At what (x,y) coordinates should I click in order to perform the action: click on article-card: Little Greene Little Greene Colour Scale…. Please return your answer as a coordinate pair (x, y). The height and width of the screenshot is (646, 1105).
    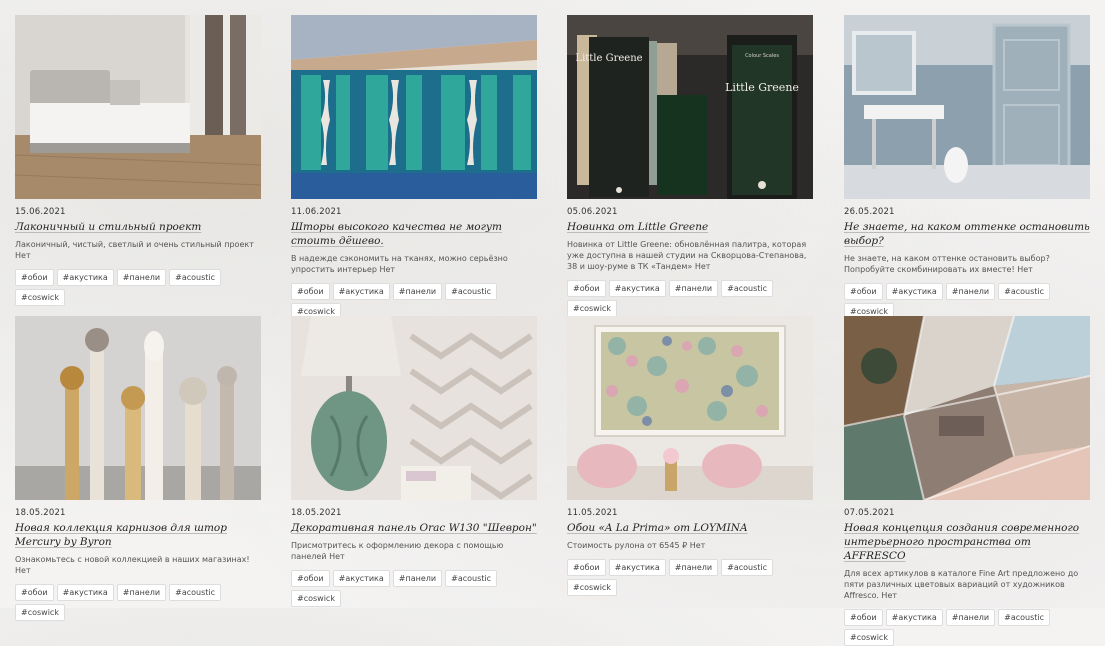
    Looking at the image, I should click on (690, 166).